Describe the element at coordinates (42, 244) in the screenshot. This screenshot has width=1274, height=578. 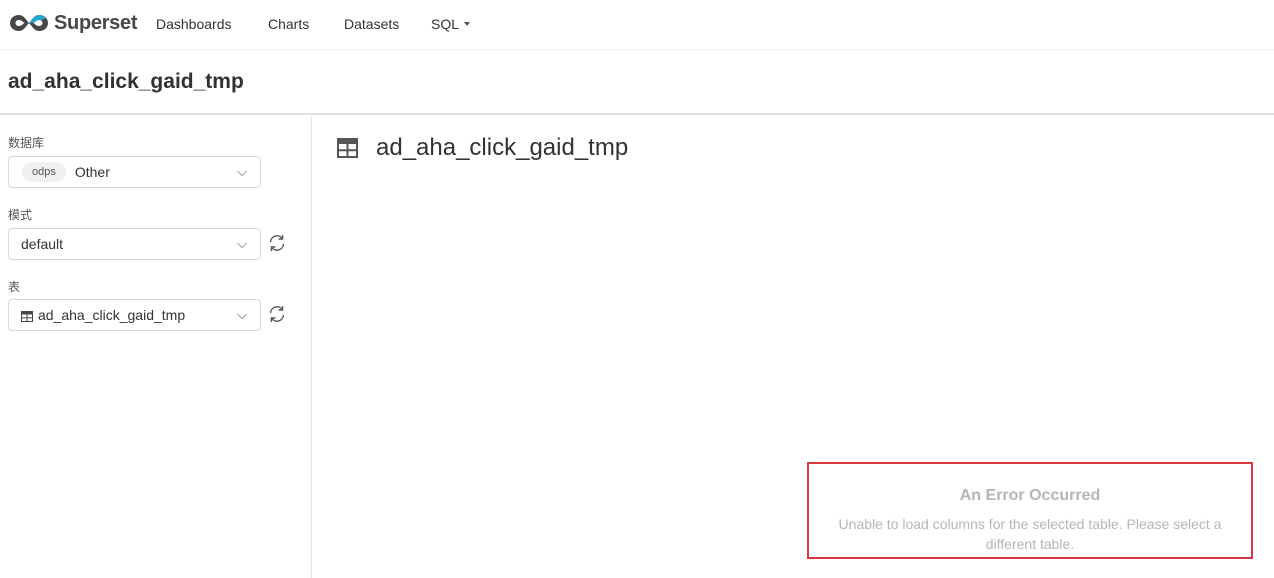
I see `schema-select-value: default` at that location.